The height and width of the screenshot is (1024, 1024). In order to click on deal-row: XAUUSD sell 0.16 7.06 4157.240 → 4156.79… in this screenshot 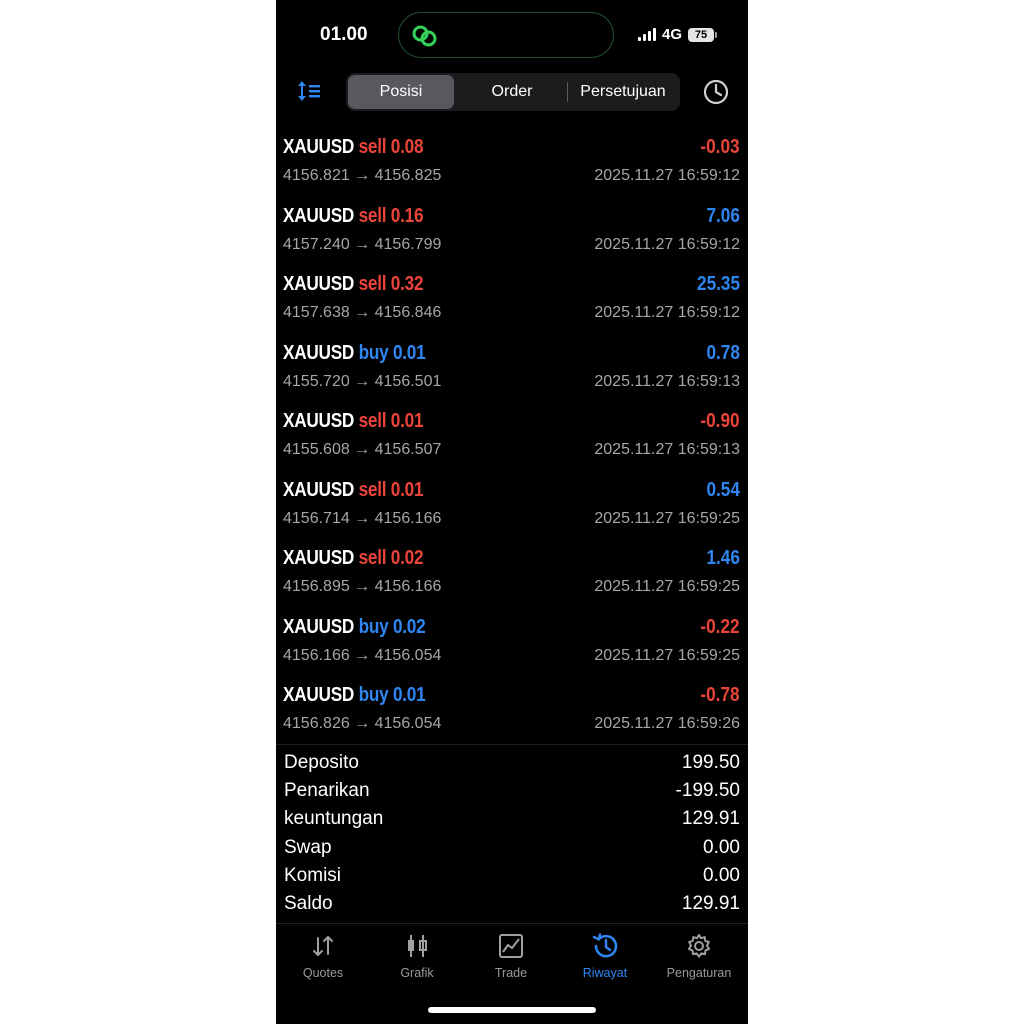, I will do `click(512, 235)`.